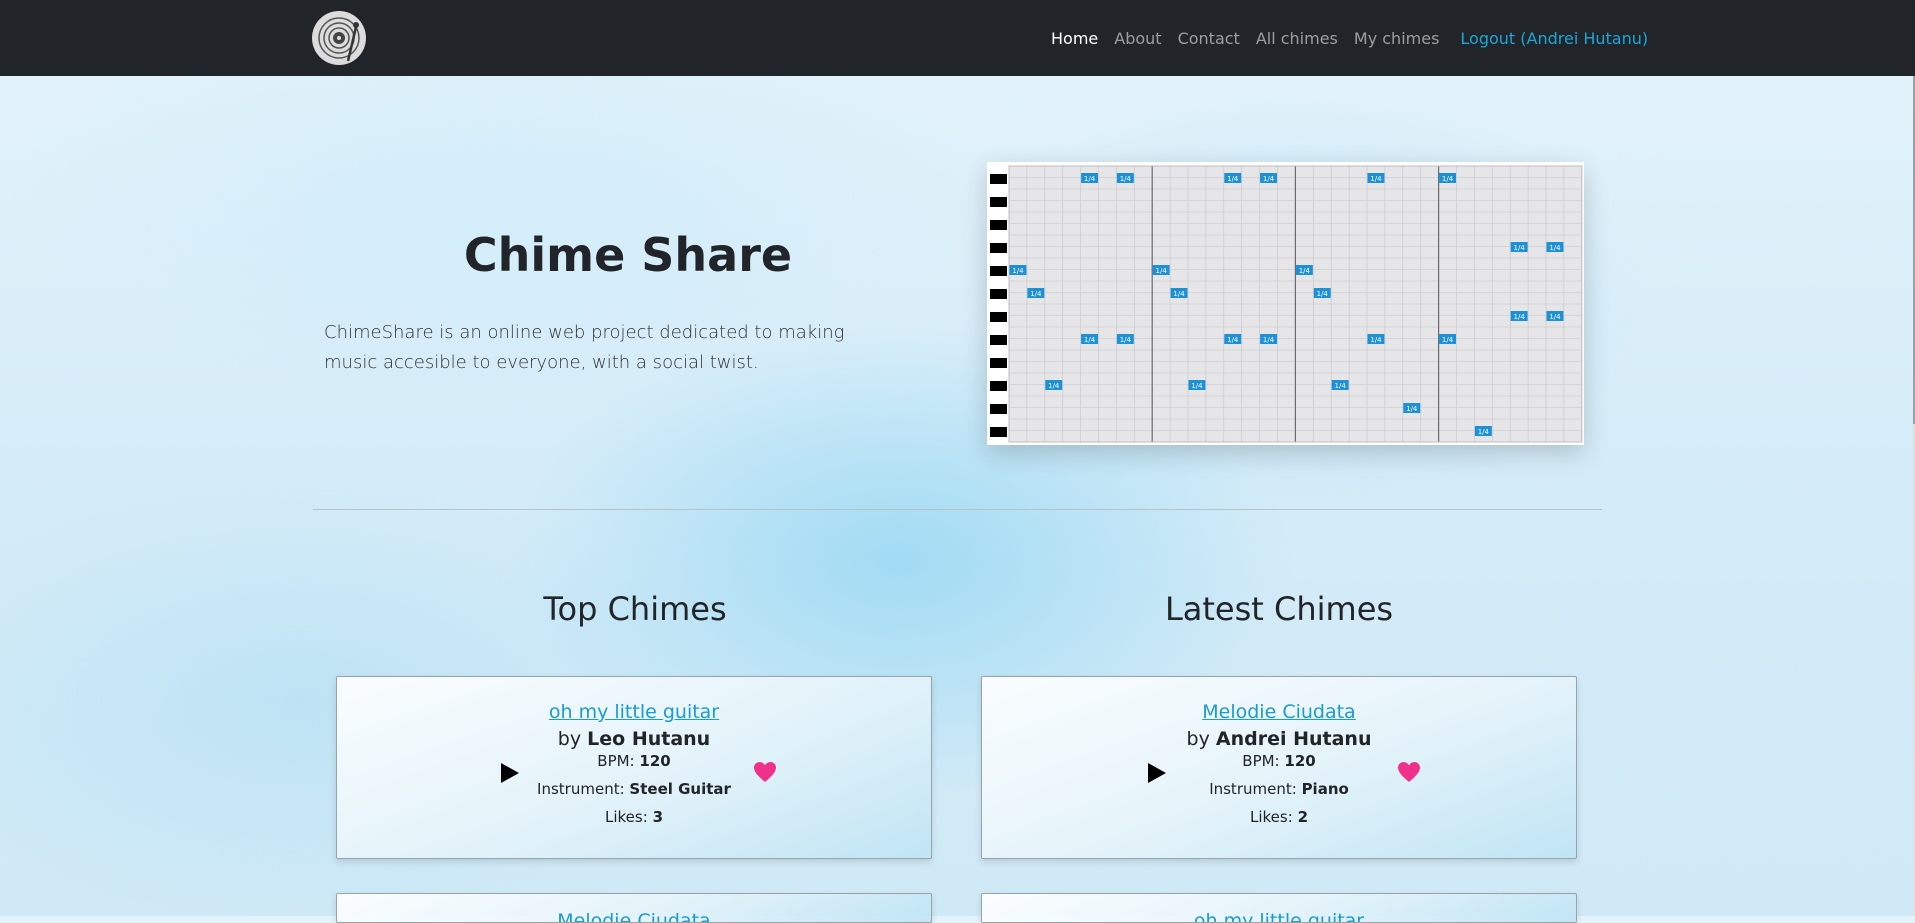  What do you see at coordinates (339, 38) in the screenshot?
I see `vinyl-record-icon` at bounding box center [339, 38].